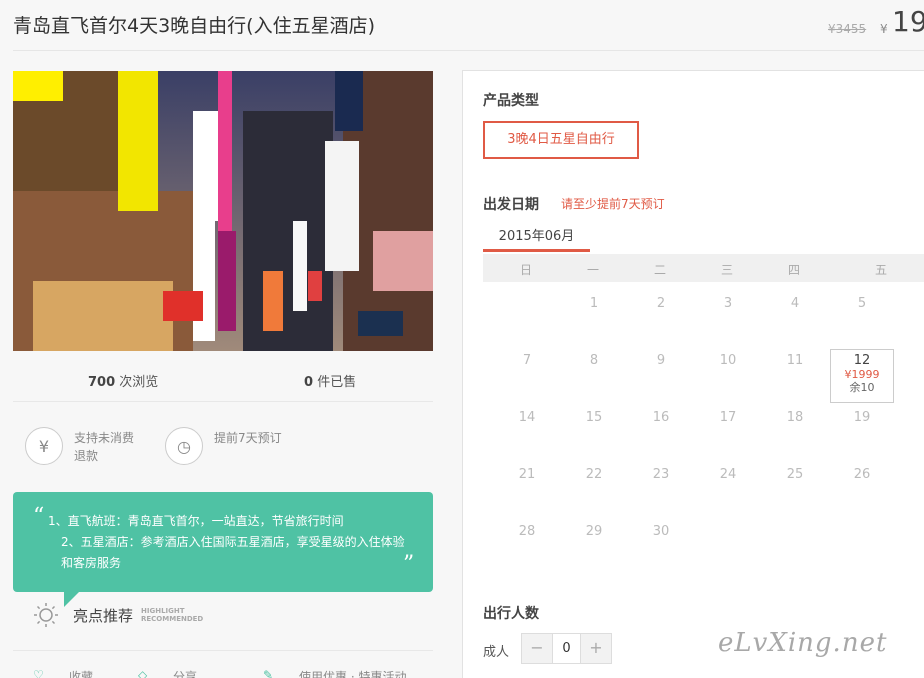 This screenshot has height=678, width=924. Describe the element at coordinates (594, 360) in the screenshot. I see `calendar-day: 8` at that location.